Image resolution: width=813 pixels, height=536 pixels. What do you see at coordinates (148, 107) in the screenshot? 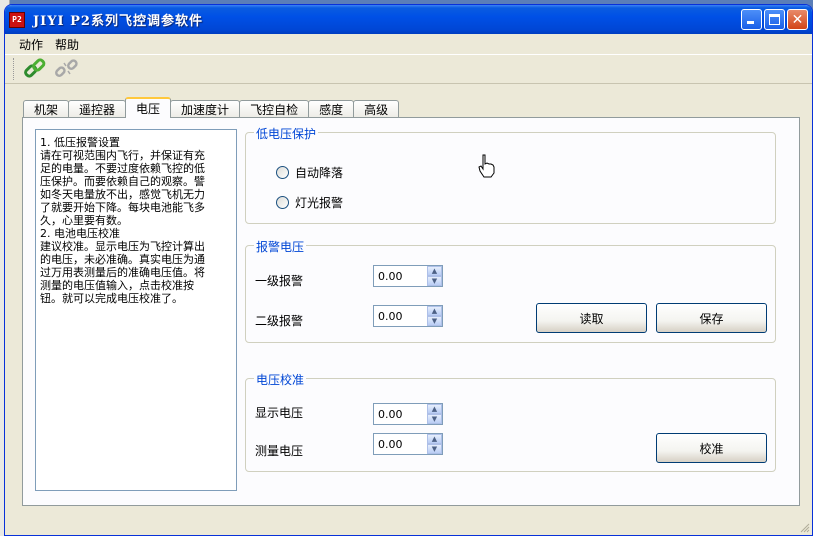
I see `tab-voltage: 电压` at bounding box center [148, 107].